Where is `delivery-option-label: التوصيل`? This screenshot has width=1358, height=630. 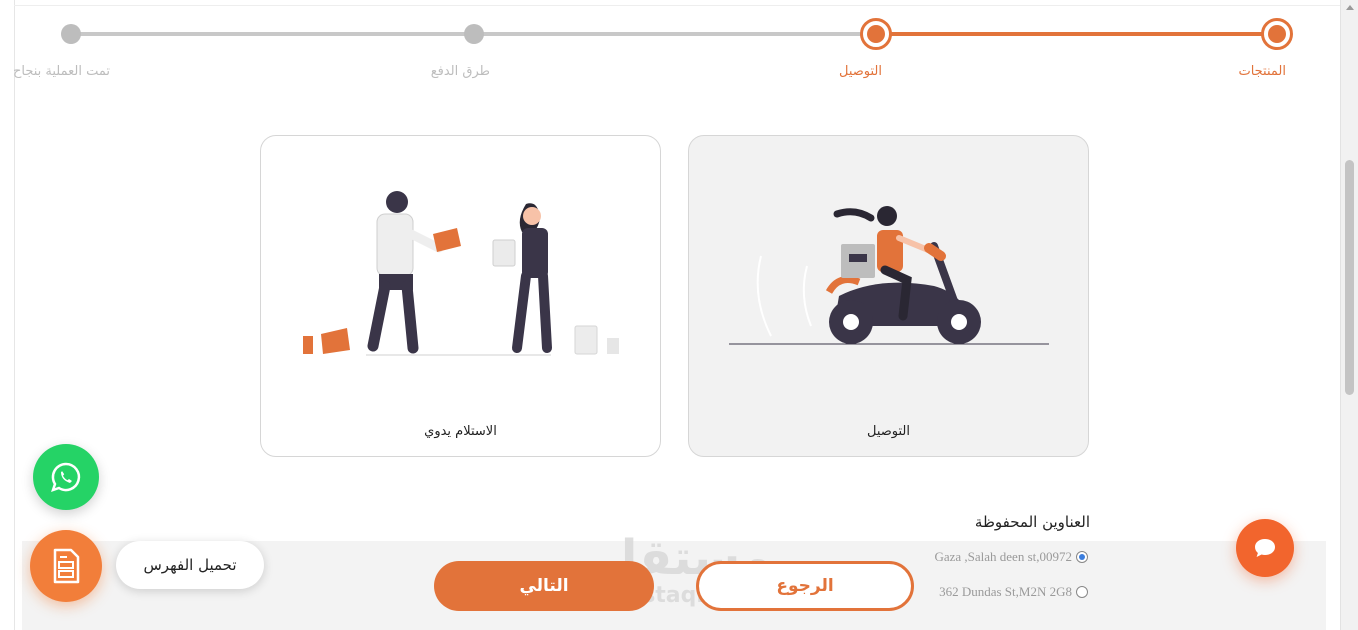 delivery-option-label: التوصيل is located at coordinates (888, 431).